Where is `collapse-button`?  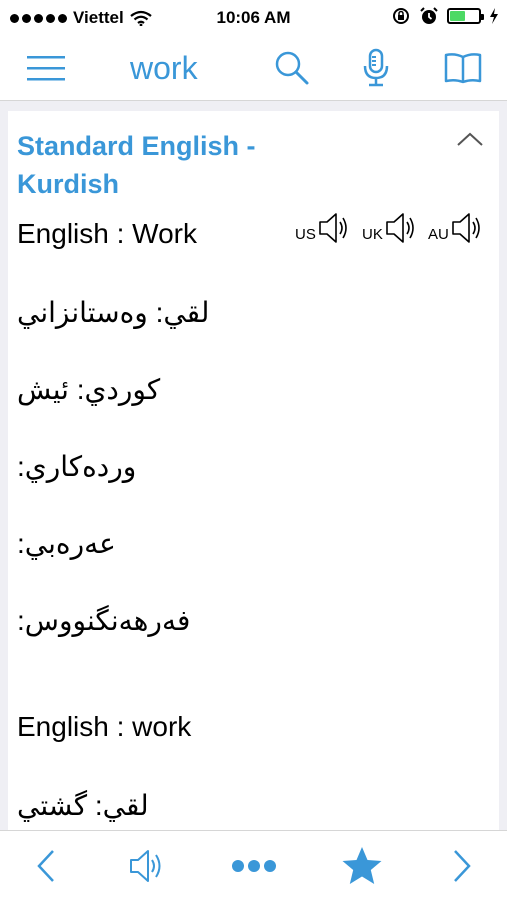 collapse-button is located at coordinates (470, 141).